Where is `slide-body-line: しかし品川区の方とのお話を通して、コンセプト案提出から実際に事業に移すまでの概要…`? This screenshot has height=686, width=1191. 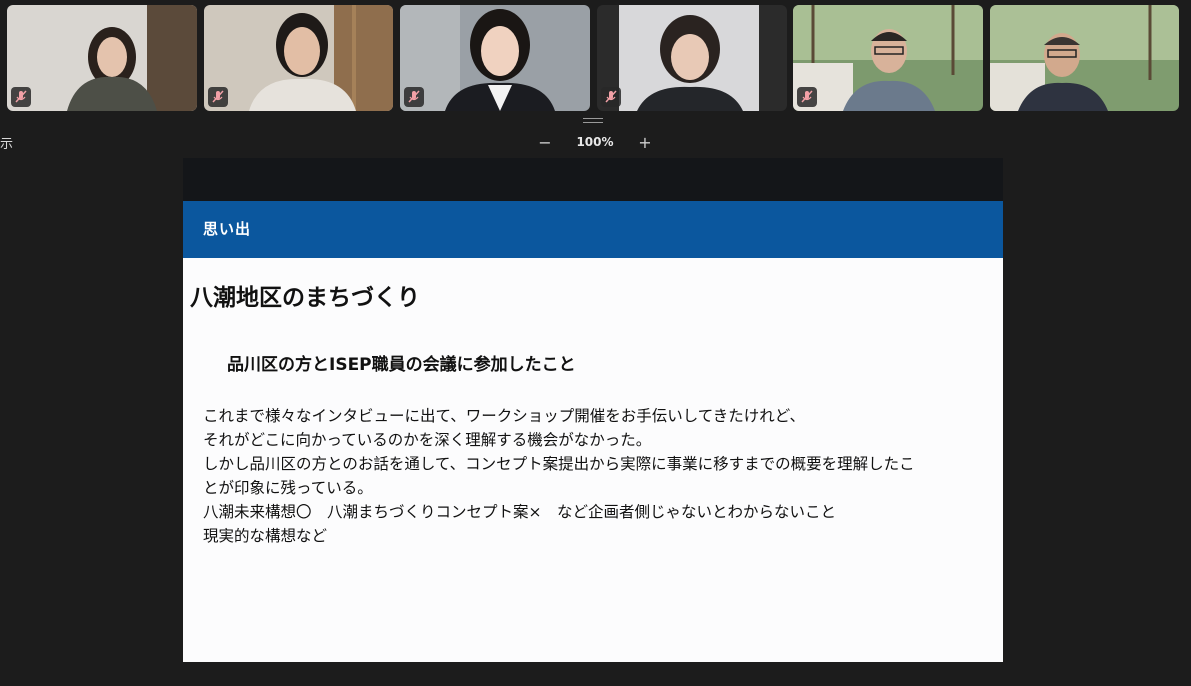
slide-body-line: しかし品川区の方とのお話を通して、コンセプト案提出から実際に事業に移すまでの概要… is located at coordinates (559, 464).